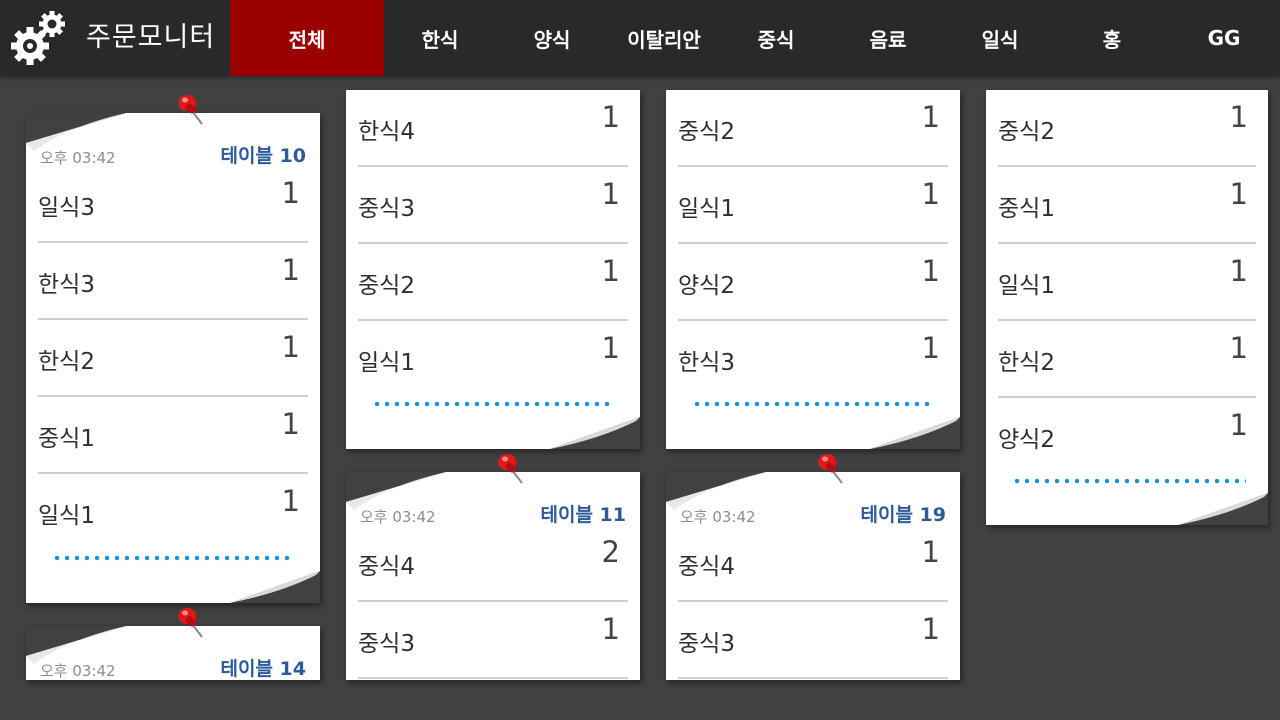 Image resolution: width=1280 pixels, height=720 pixels. I want to click on order-items: 중식2 1 중식1 1 일식1 1 한식2 1 양식2 1, so click(1127, 282).